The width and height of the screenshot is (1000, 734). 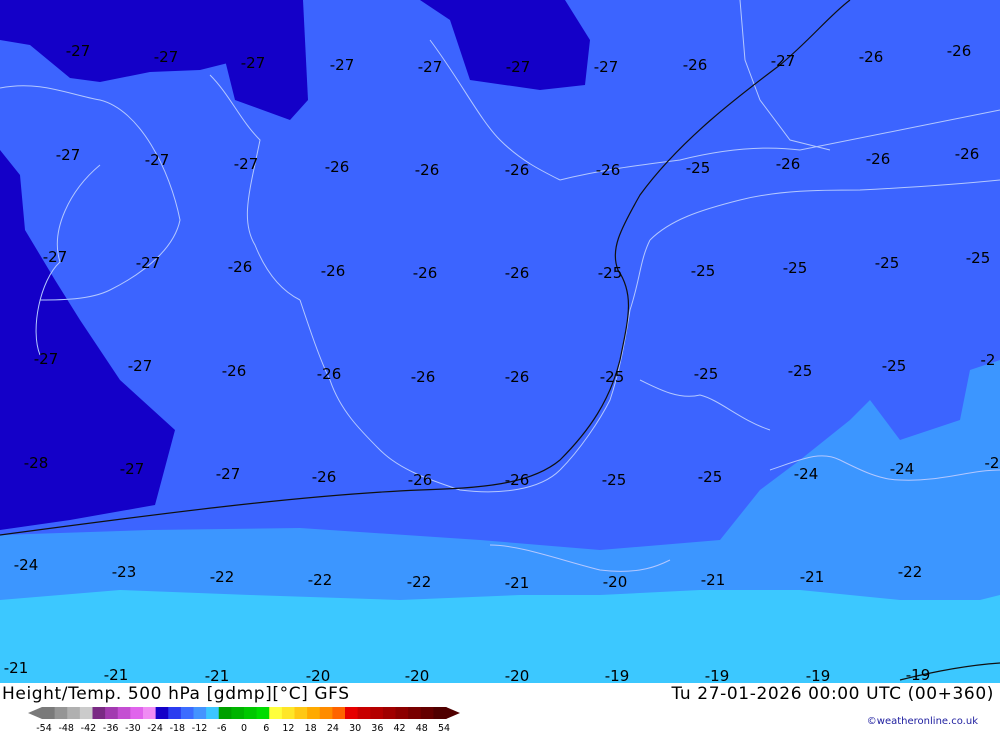 I want to click on map-timestamp: Tu 27-01-2026 00:00 UTC (00+360), so click(x=832, y=694).